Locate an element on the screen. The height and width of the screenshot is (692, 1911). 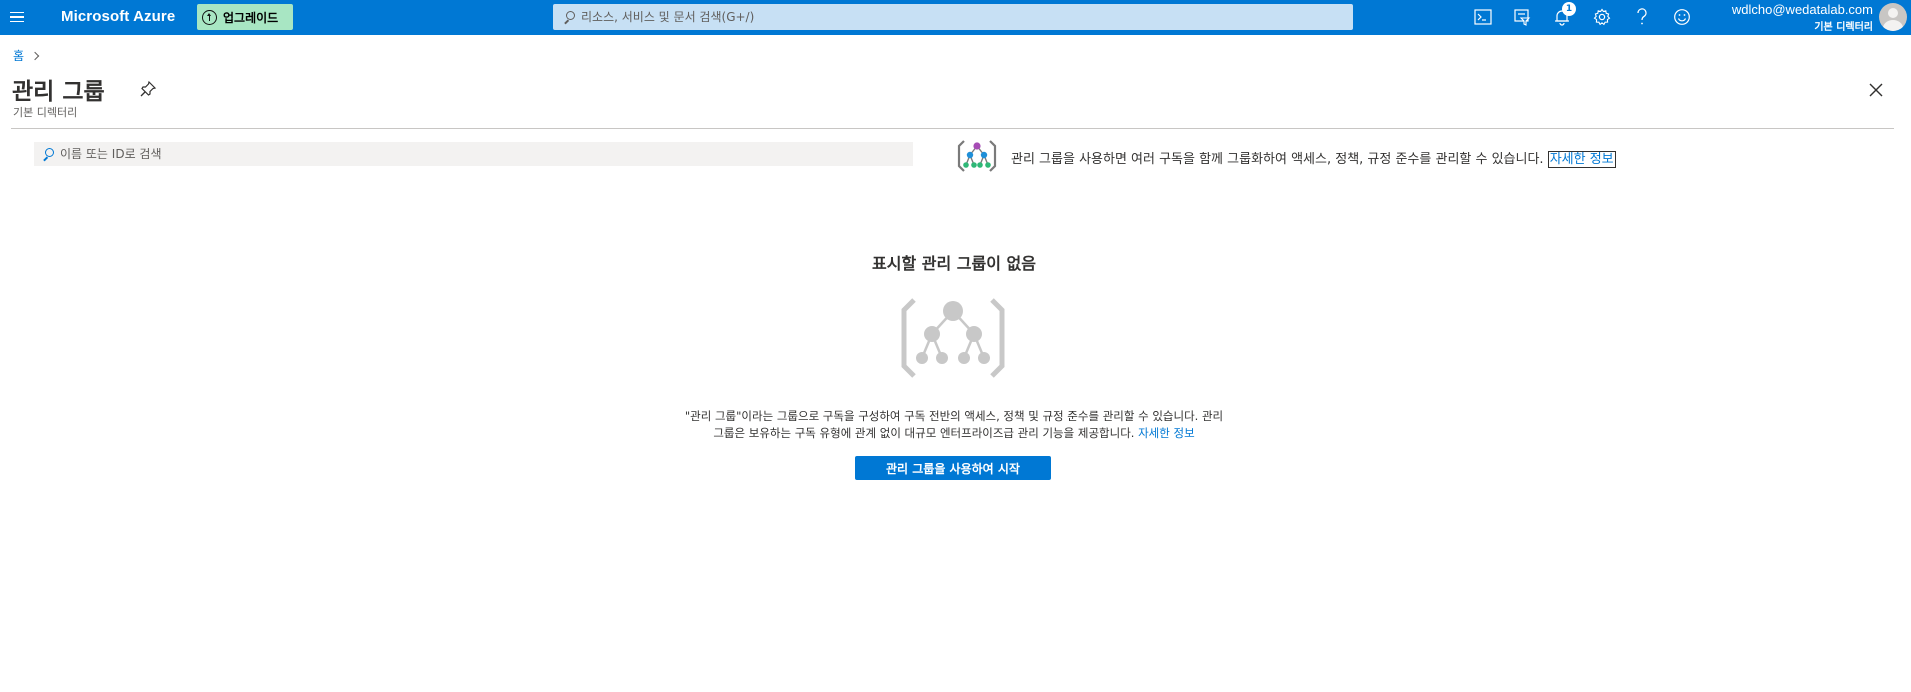
upgrade-button: 업그레이드 is located at coordinates (245, 17).